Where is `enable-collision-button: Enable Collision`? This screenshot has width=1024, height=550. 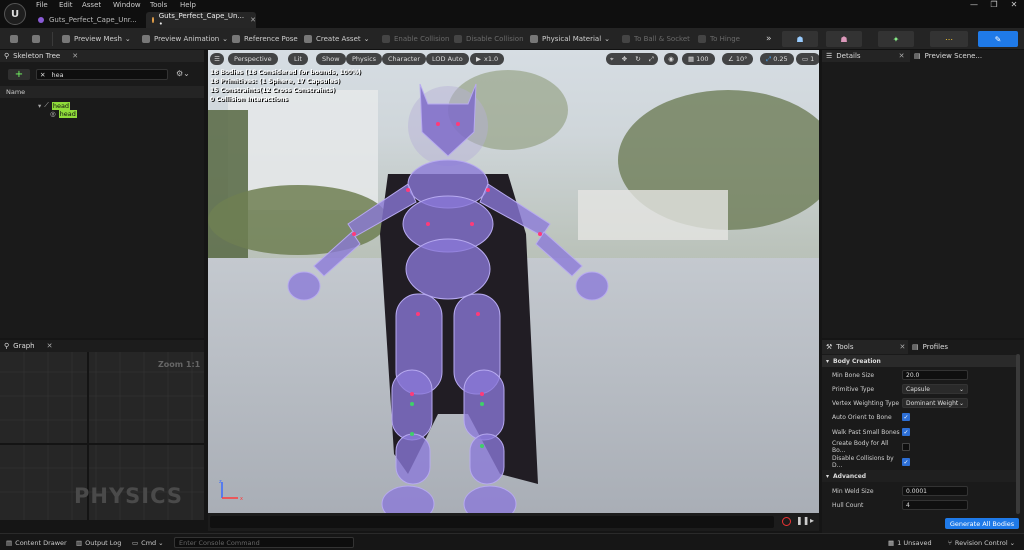
enable-collision-button: Enable Collision is located at coordinates (415, 39).